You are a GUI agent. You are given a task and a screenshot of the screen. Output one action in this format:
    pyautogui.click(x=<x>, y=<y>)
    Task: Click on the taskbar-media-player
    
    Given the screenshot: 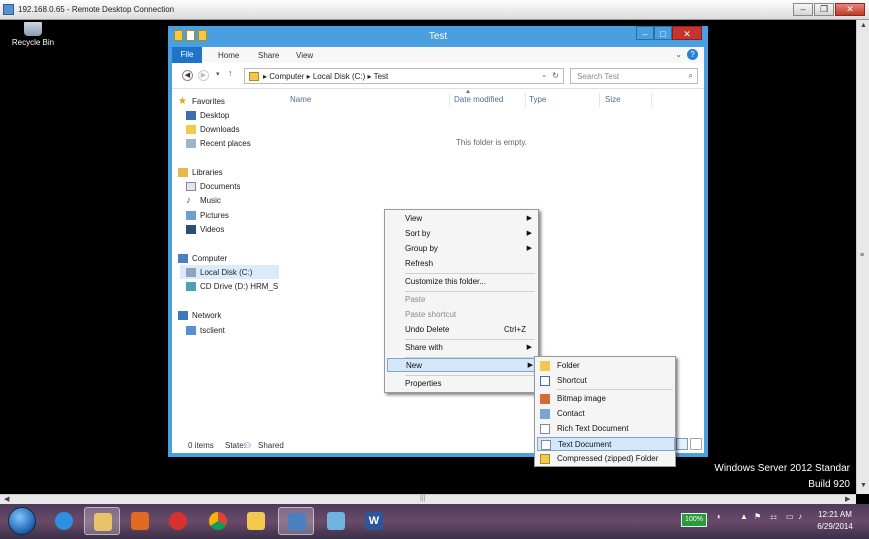 What is the action you would take?
    pyautogui.click(x=140, y=521)
    